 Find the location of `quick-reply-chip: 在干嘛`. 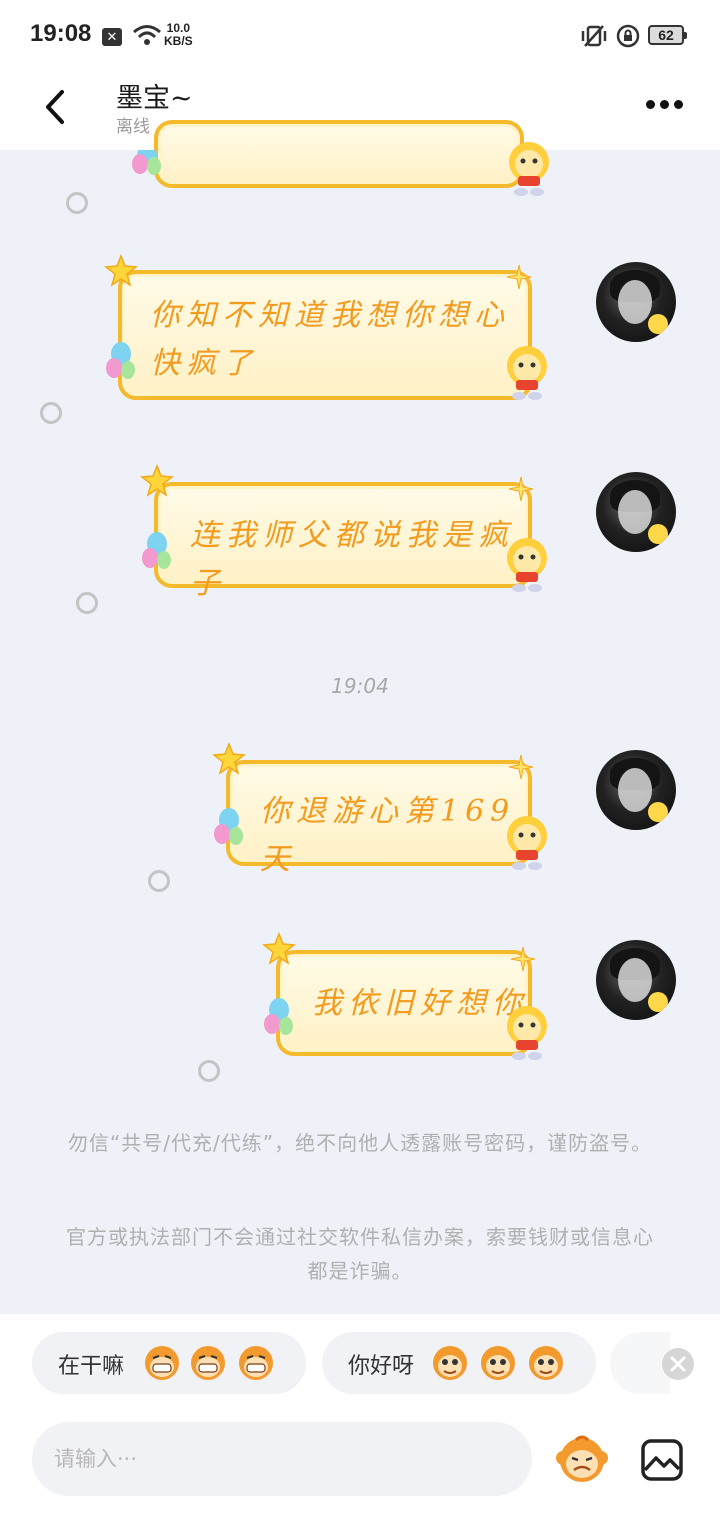

quick-reply-chip: 在干嘛 is located at coordinates (169, 1363).